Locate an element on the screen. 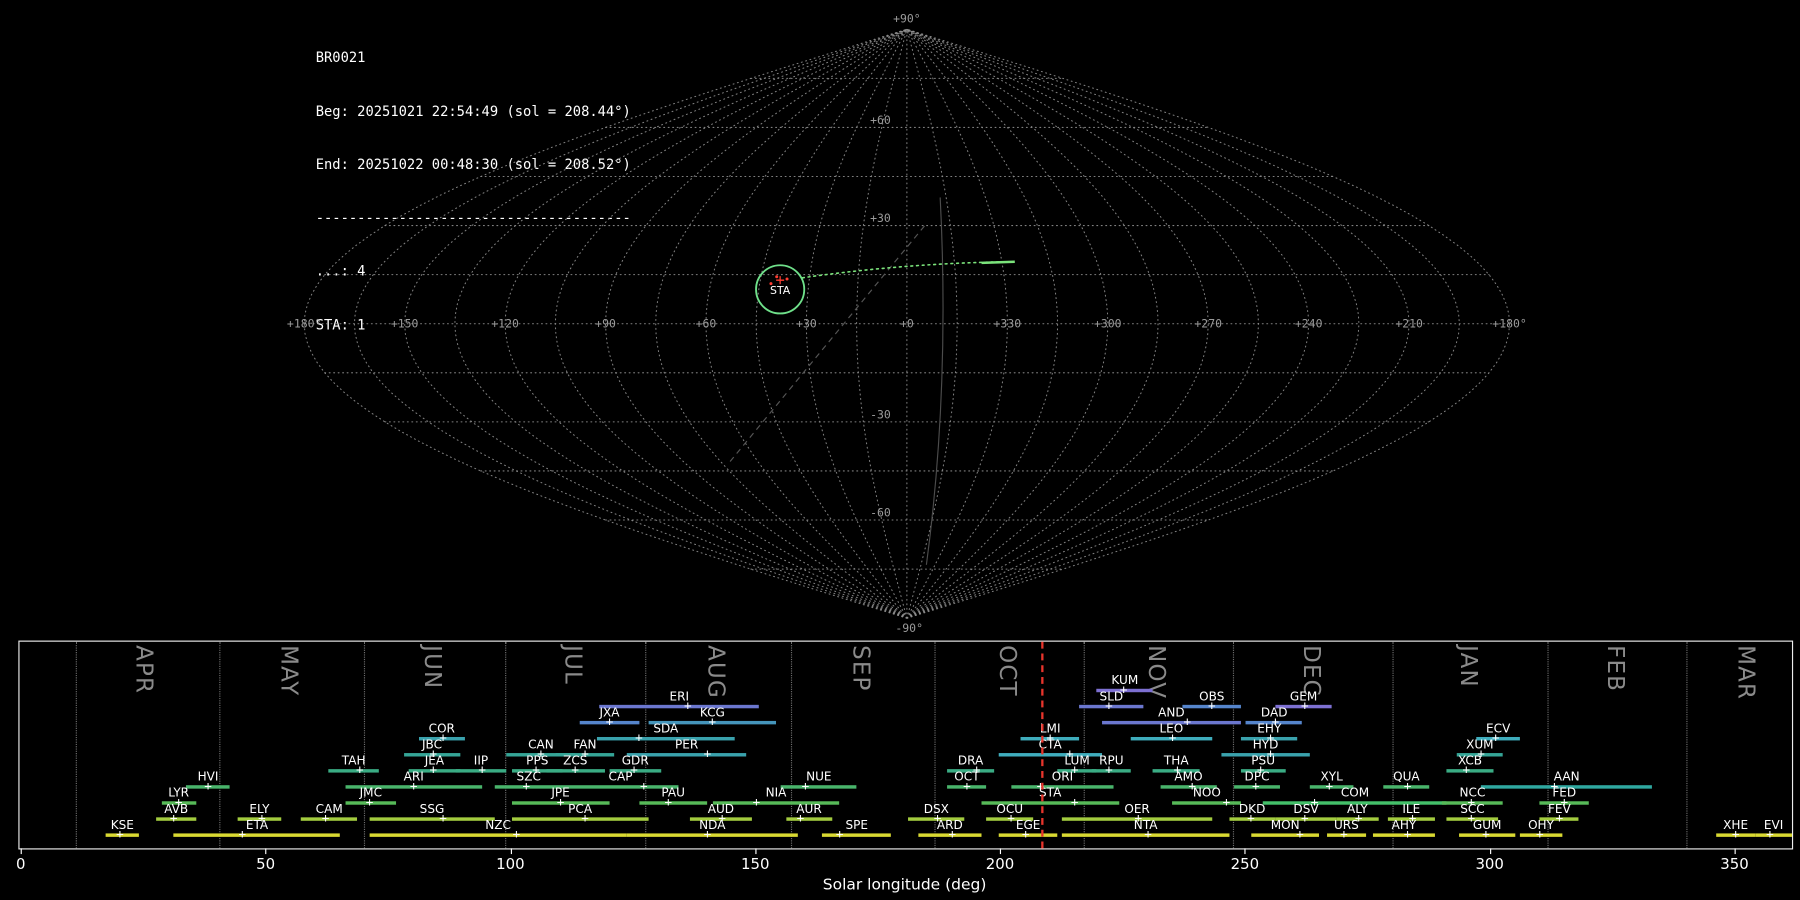 The width and height of the screenshot is (1800, 900). radiant-drift-line is located at coordinates (907, 269).